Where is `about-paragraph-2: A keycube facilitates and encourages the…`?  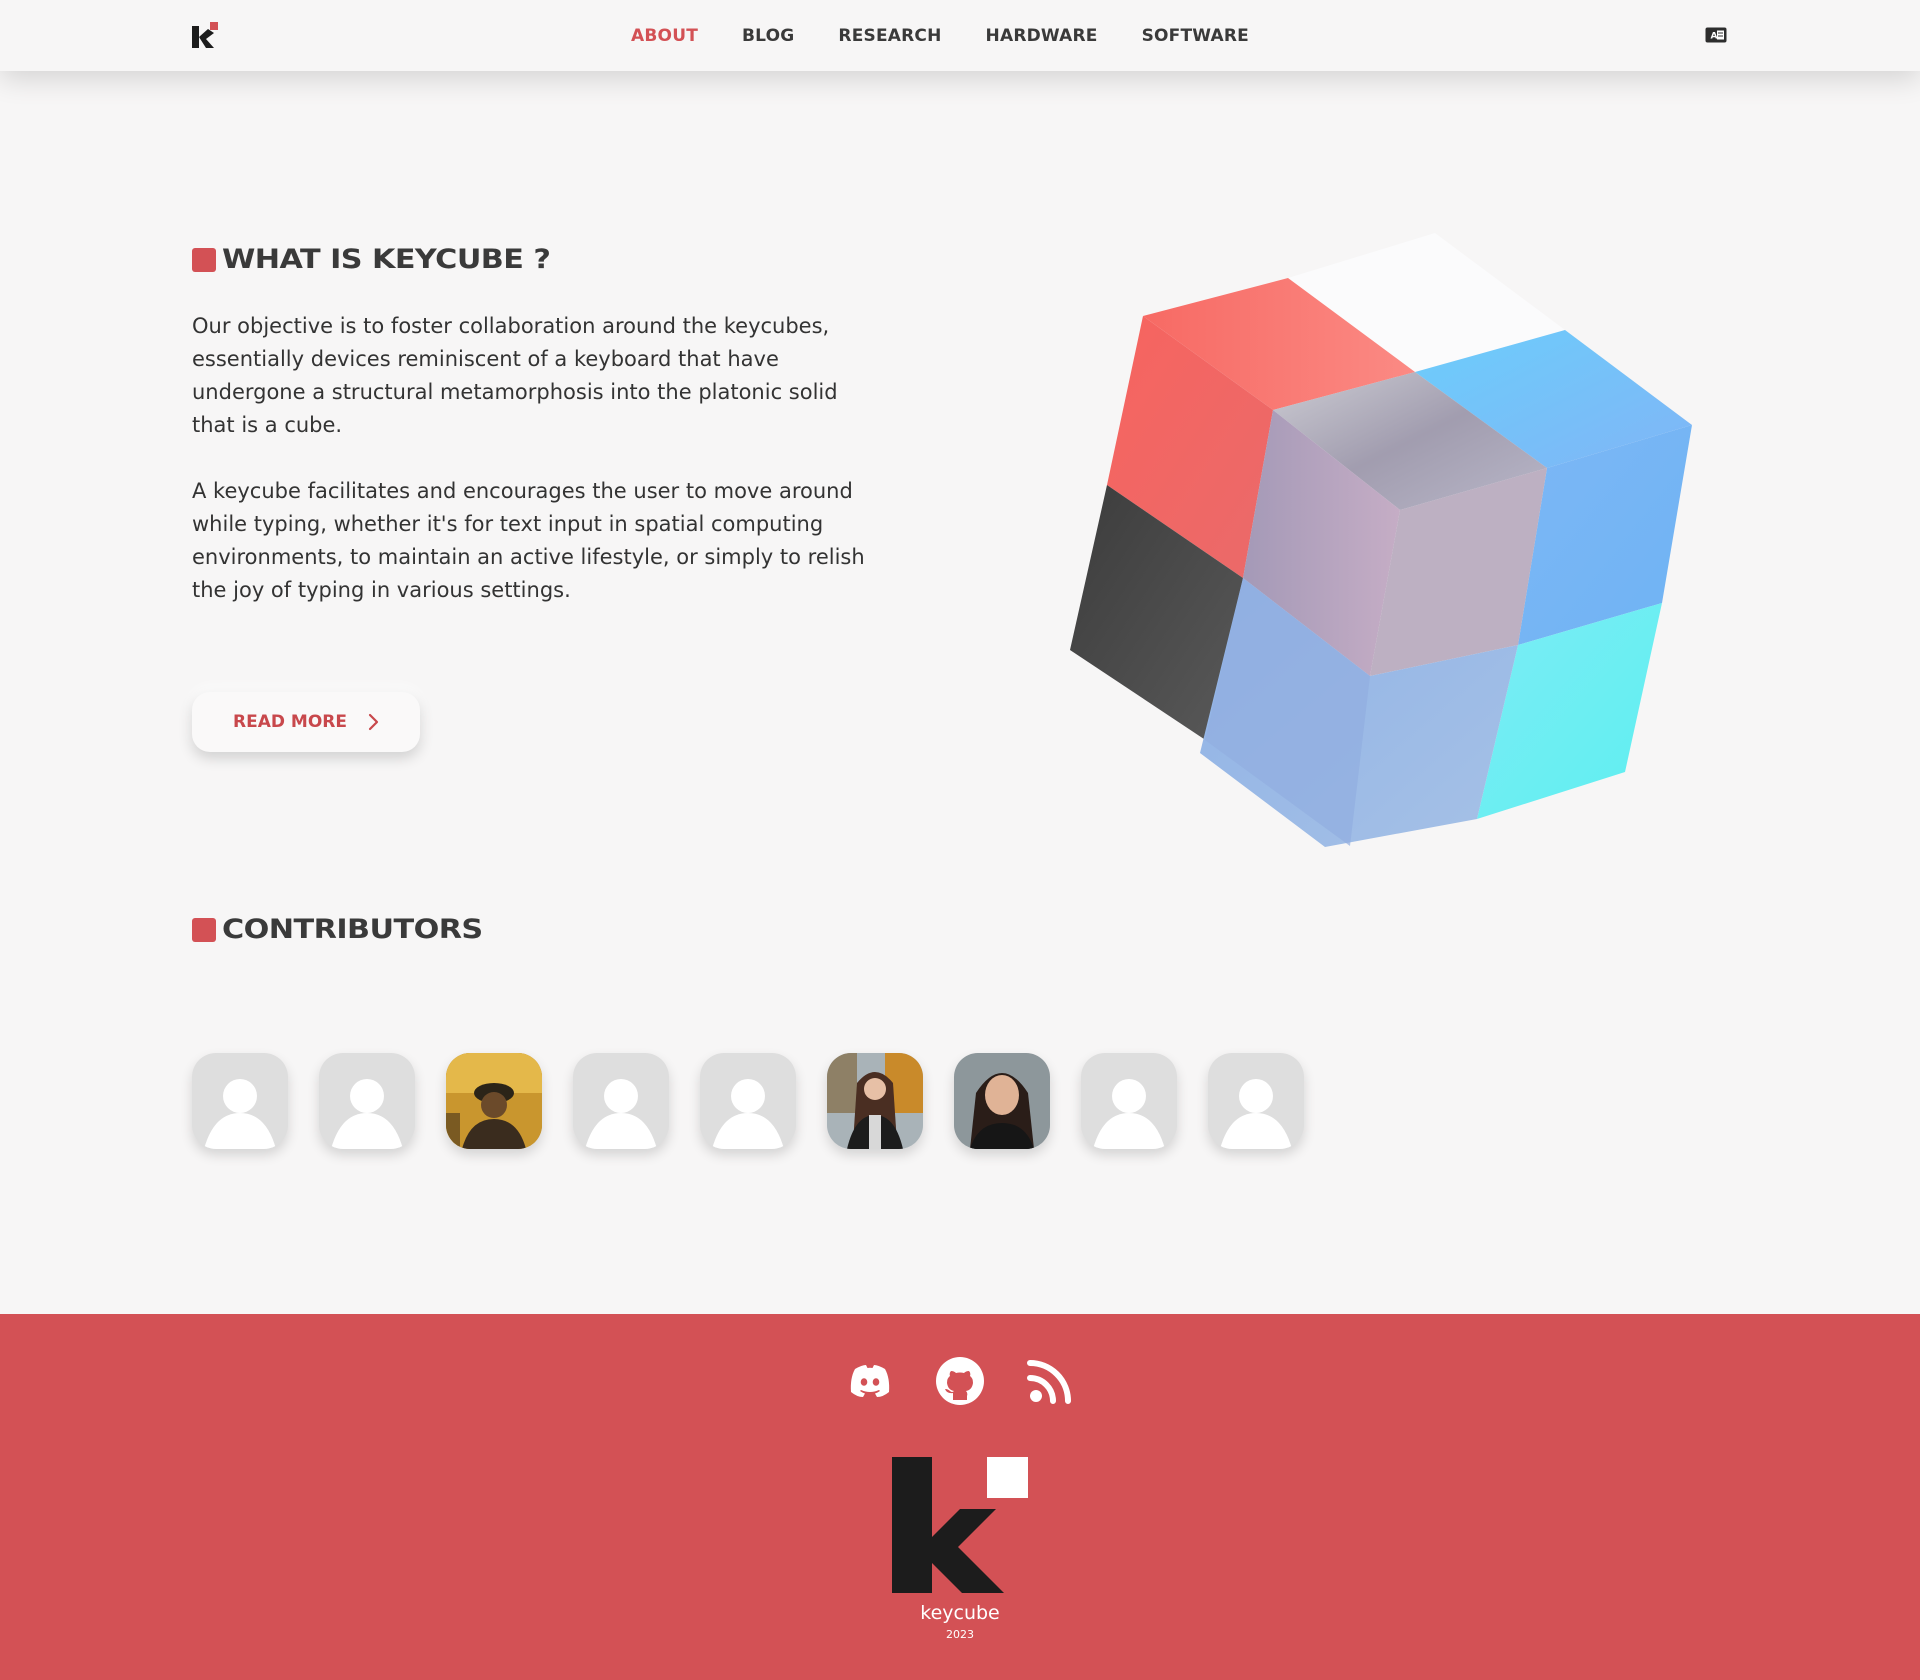 about-paragraph-2: A keycube facilitates and encourages the… is located at coordinates (528, 540).